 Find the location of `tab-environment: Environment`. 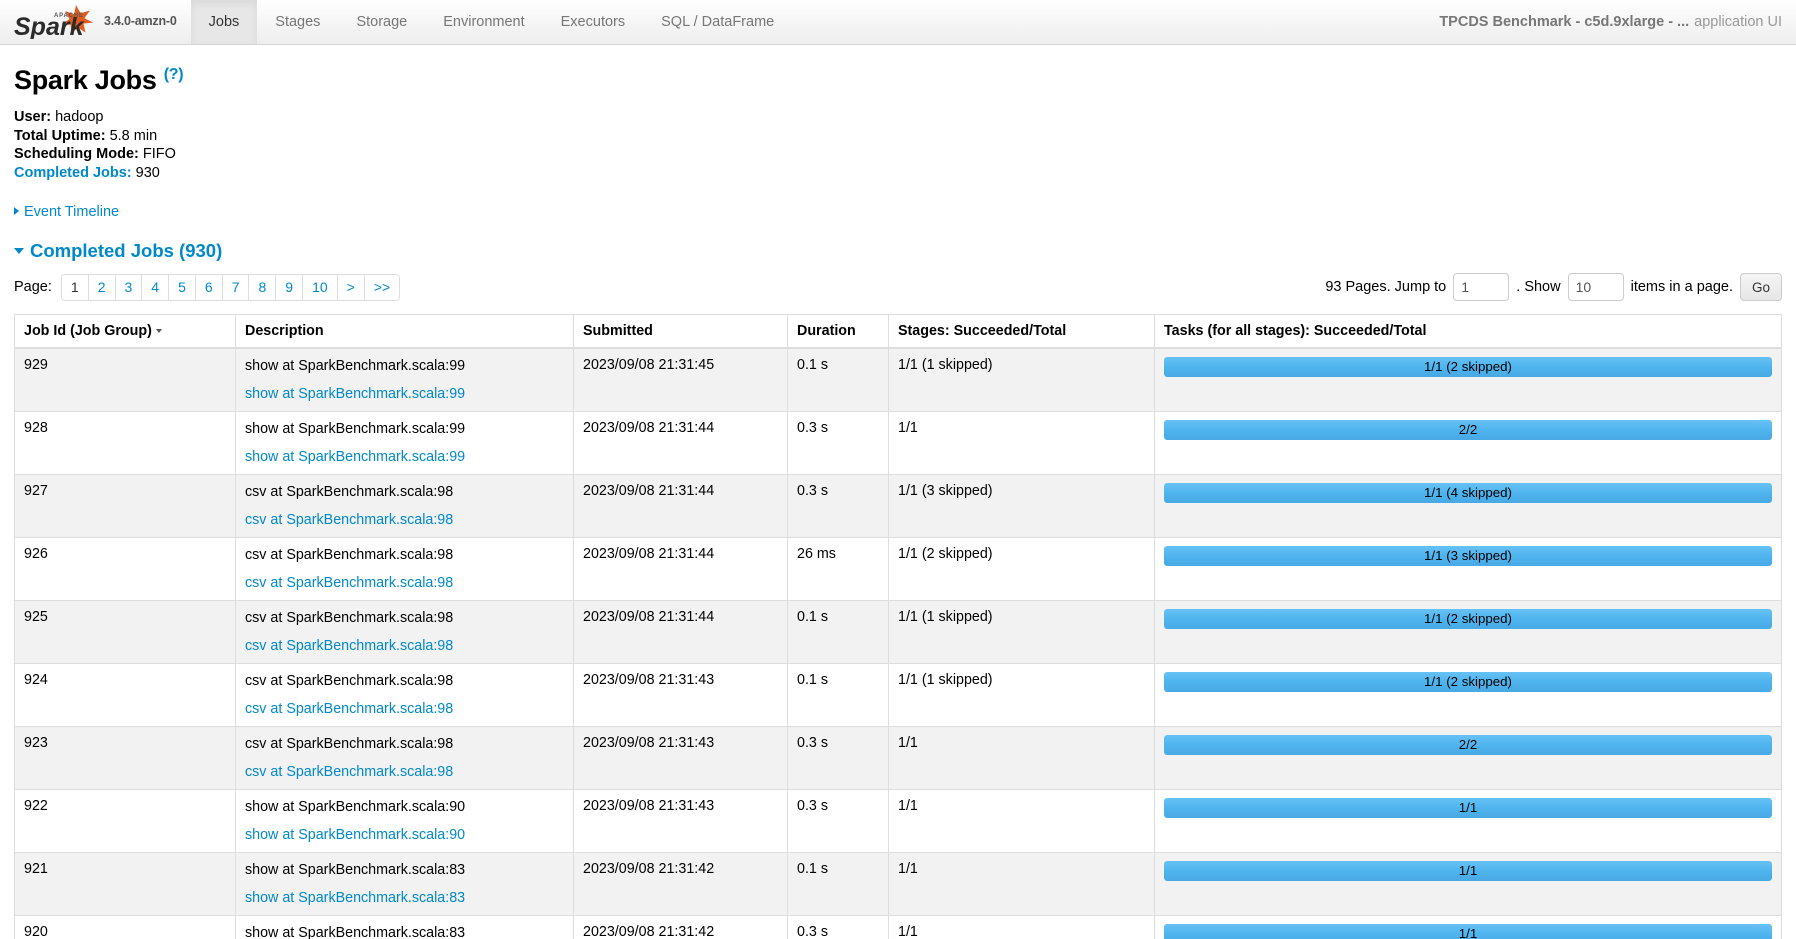

tab-environment: Environment is located at coordinates (483, 22).